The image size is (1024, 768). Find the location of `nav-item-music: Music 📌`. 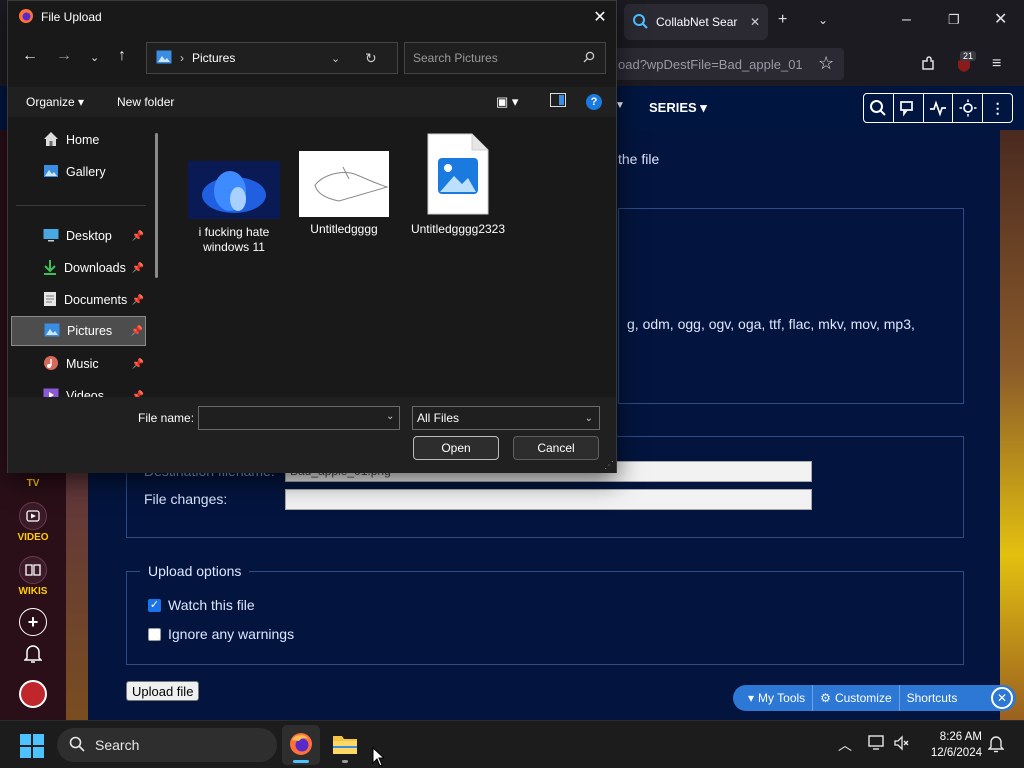

nav-item-music: Music 📌 is located at coordinates (78, 364).